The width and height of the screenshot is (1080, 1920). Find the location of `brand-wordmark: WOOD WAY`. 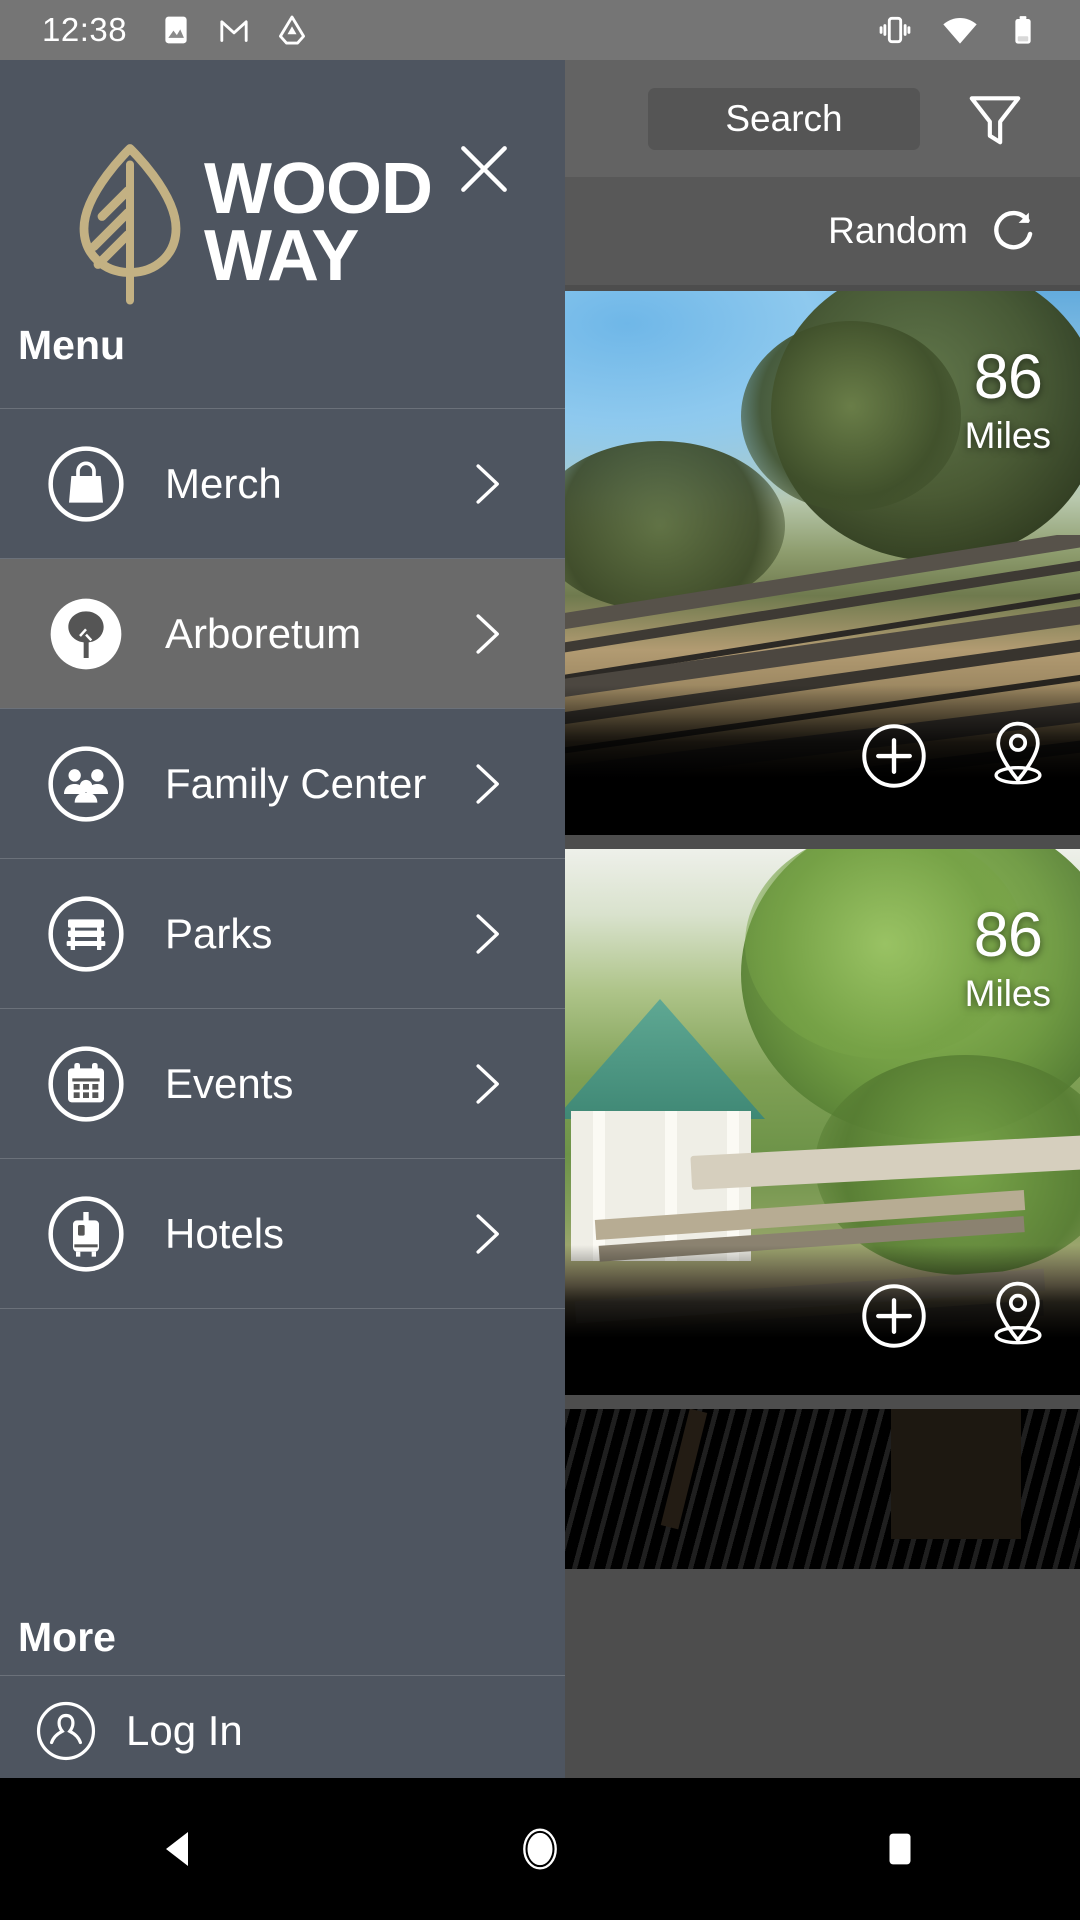

brand-wordmark: WOOD WAY is located at coordinates (318, 222).